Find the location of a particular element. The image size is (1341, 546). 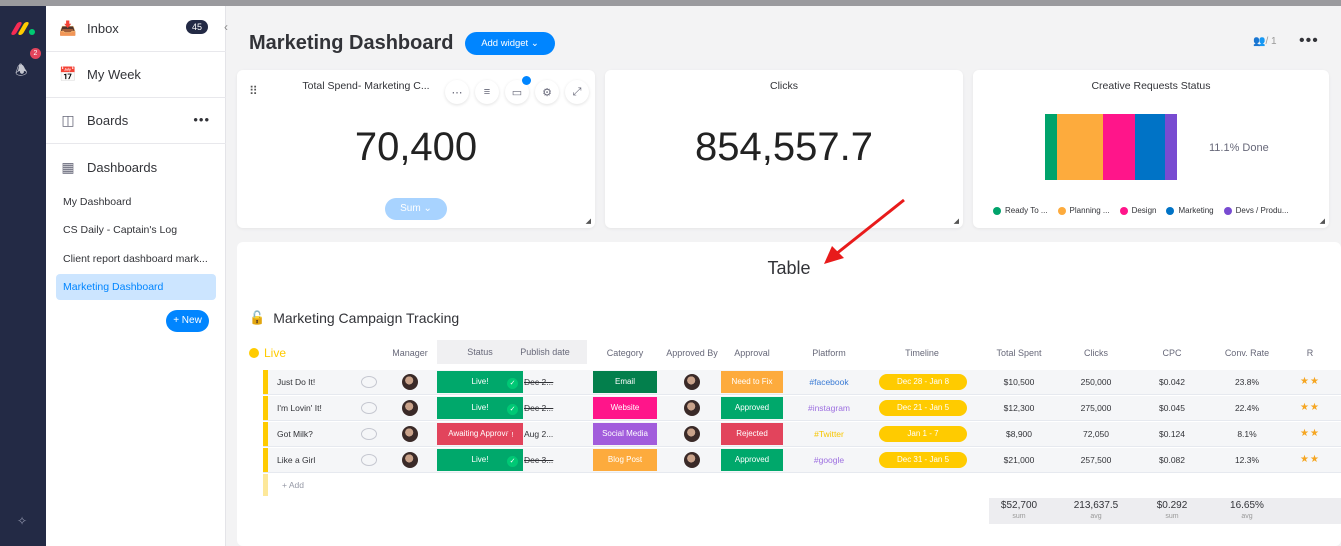

category-label: Email is located at coordinates (625, 382).